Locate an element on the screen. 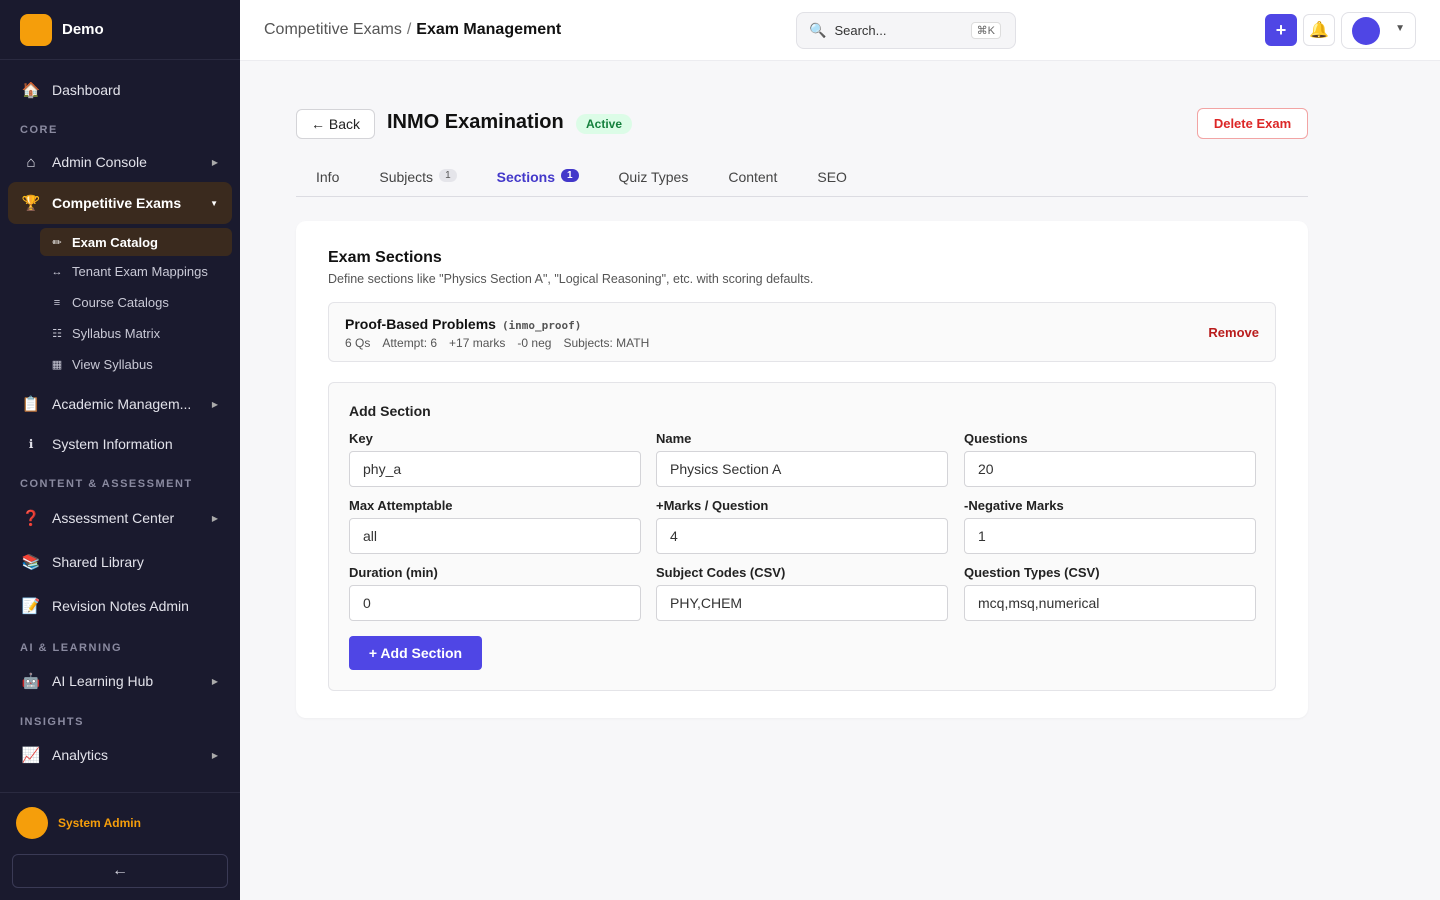 This screenshot has height=900, width=1440. user-name: System Admin is located at coordinates (99, 823).